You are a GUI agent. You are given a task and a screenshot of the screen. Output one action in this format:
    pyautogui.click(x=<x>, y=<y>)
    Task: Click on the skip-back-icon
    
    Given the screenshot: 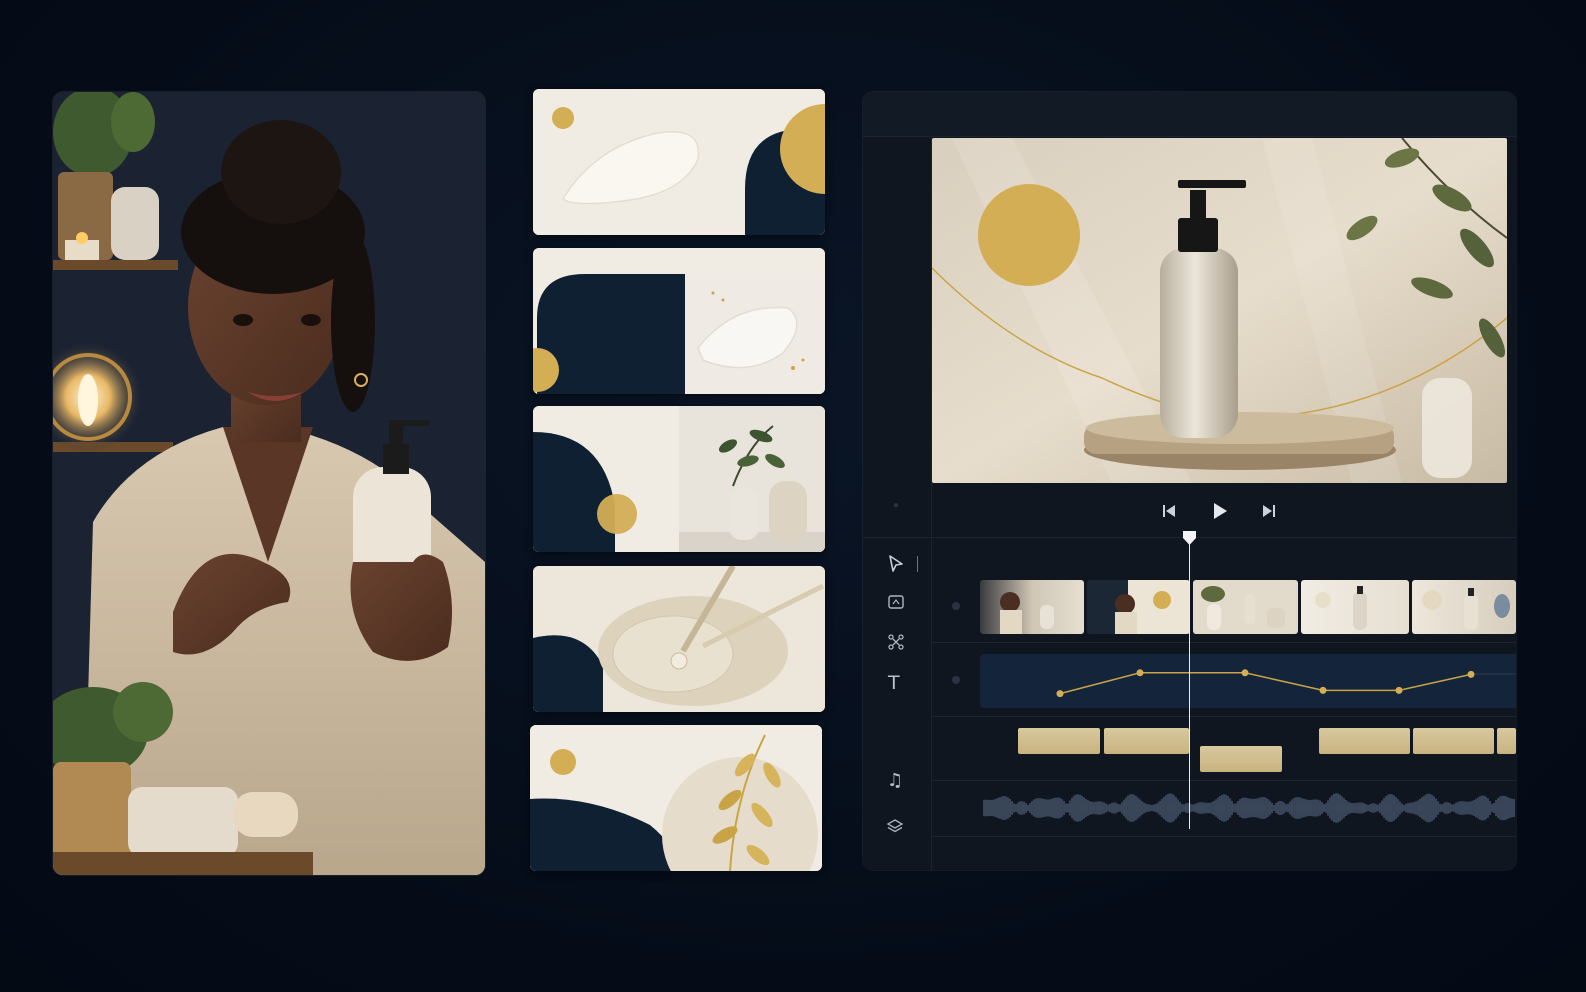 What is the action you would take?
    pyautogui.click(x=1169, y=511)
    